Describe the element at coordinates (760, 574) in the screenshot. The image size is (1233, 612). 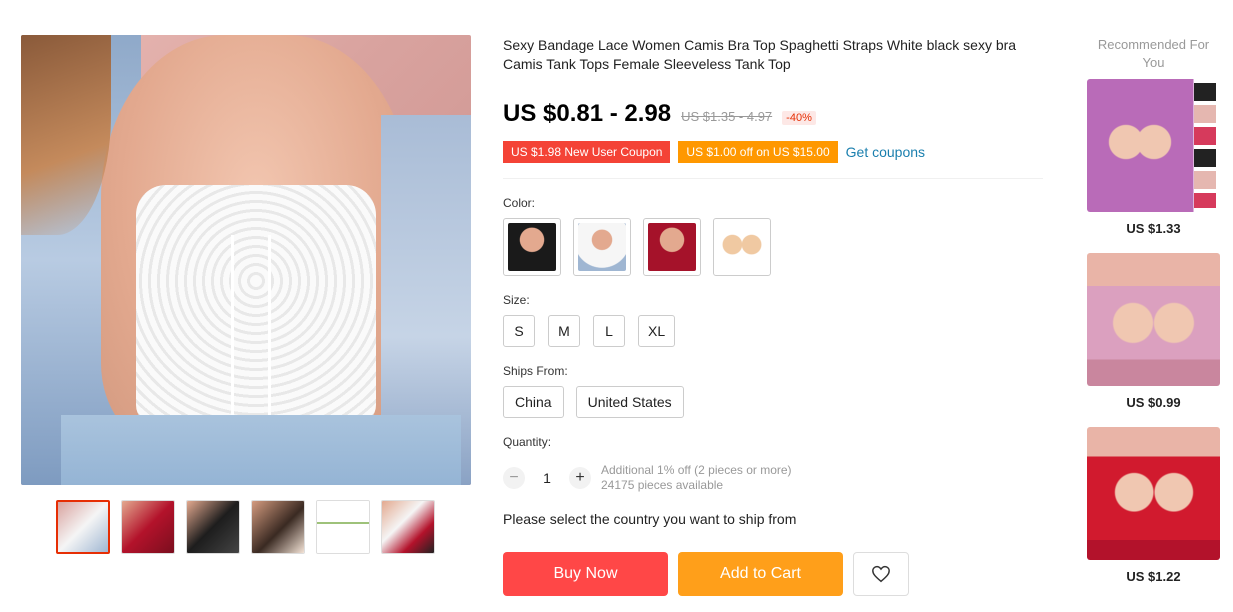
I see `add-to-cart-button: Add to Cart` at that location.